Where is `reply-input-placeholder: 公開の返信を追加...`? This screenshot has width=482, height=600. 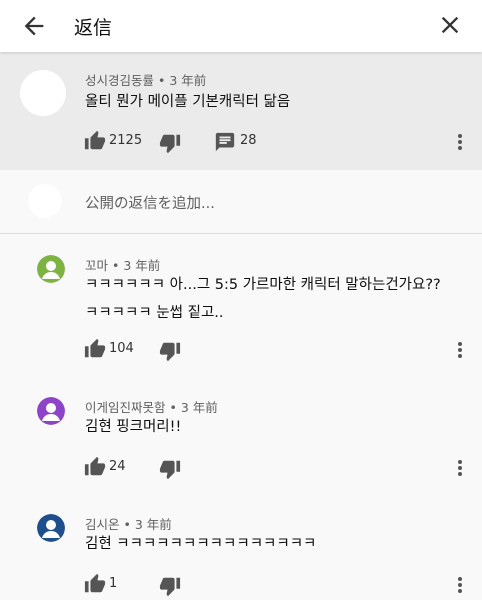
reply-input-placeholder: 公開の返信を追加... is located at coordinates (150, 202).